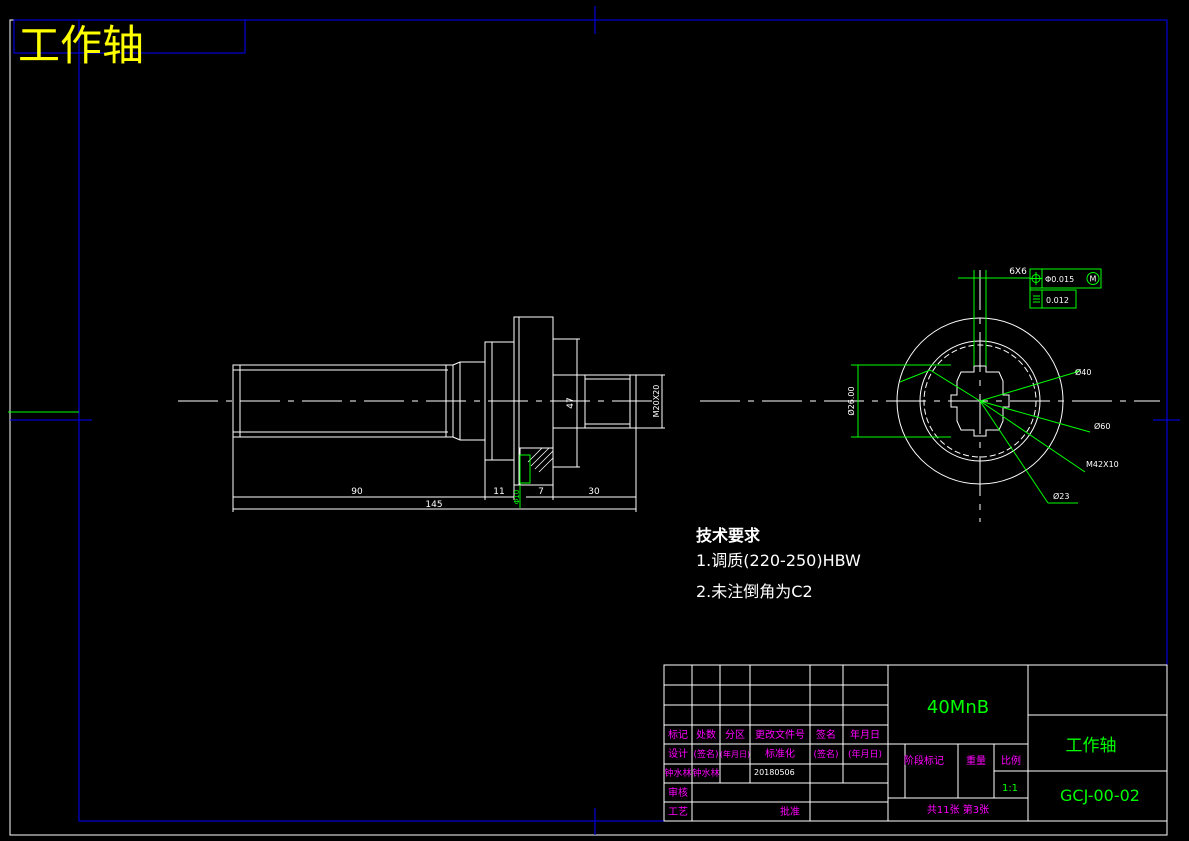 This screenshot has height=841, width=1189. What do you see at coordinates (924, 760) in the screenshot?
I see `hdr-jieduan: 阶段标记` at bounding box center [924, 760].